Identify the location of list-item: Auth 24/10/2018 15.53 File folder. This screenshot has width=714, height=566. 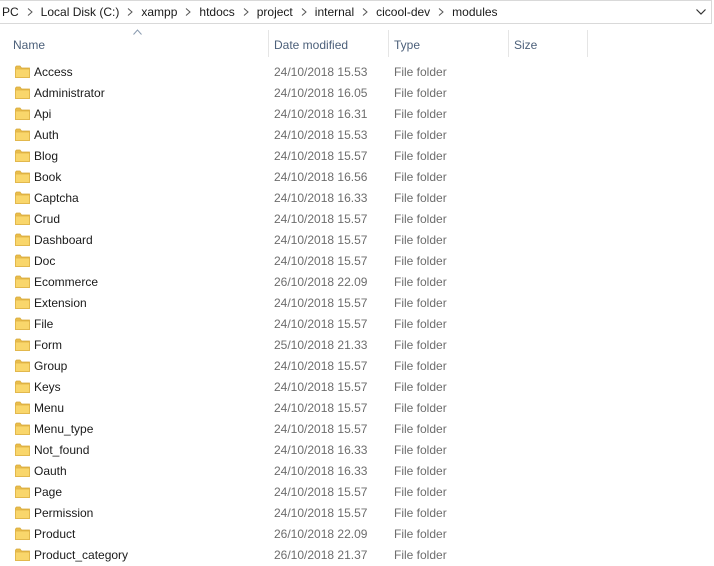
(357, 135).